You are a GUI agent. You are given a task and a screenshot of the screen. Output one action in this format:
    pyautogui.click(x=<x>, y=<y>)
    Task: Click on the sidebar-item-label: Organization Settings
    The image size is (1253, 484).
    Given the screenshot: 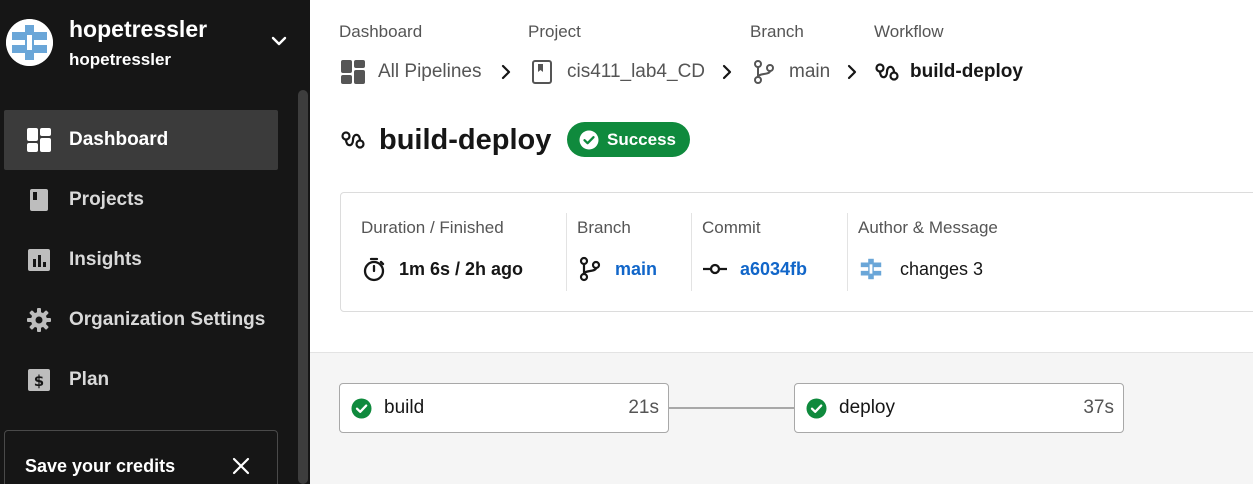 What is the action you would take?
    pyautogui.click(x=167, y=319)
    